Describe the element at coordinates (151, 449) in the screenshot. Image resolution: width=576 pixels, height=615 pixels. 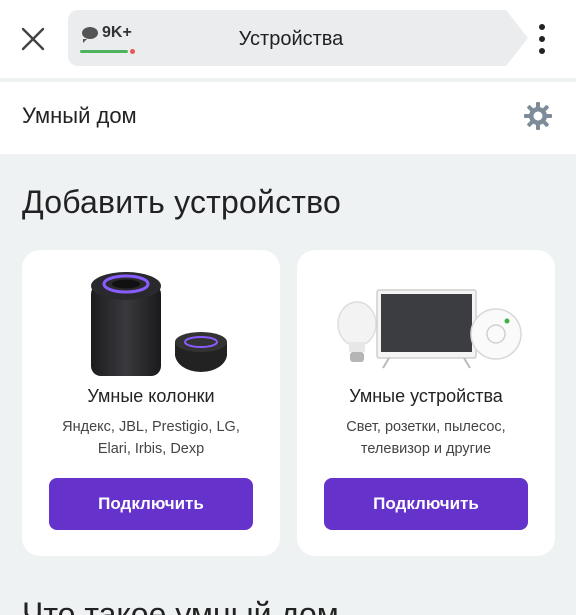
I see `card-description-line: Elari, Irbis, Dexp` at that location.